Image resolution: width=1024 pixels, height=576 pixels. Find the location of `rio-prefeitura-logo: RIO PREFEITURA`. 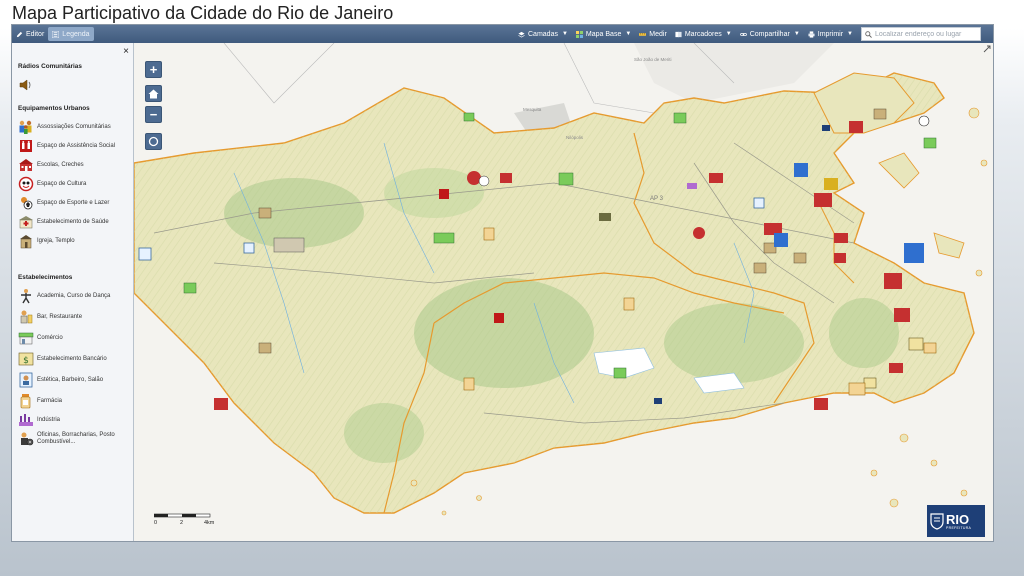

rio-prefeitura-logo: RIO PREFEITURA is located at coordinates (956, 521).